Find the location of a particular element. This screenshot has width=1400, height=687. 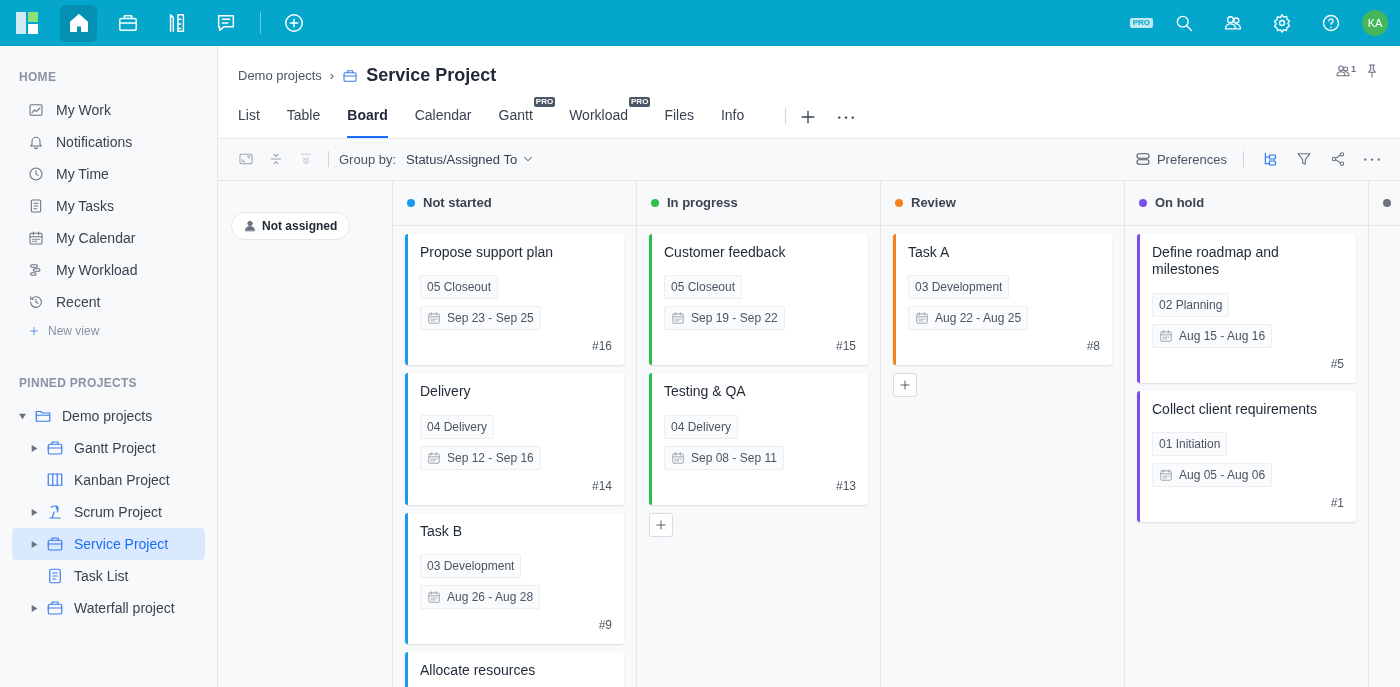

view-tab: Gantt is located at coordinates (515, 116).